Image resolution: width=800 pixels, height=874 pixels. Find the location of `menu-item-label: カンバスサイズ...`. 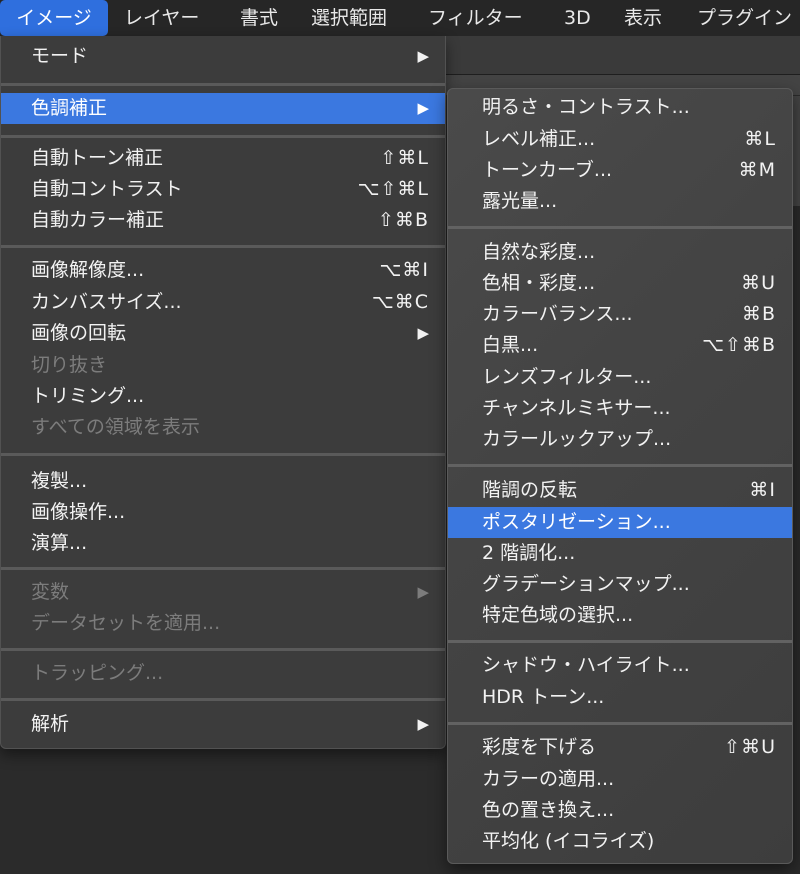

menu-item-label: カンバスサイズ... is located at coordinates (106, 302).